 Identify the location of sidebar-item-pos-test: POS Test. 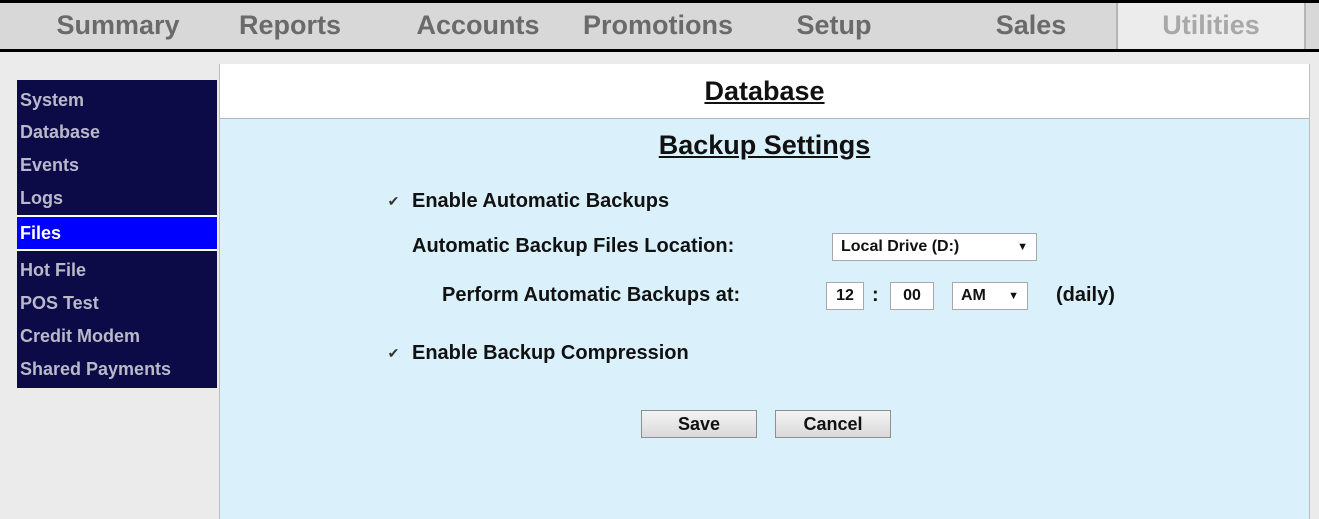
(117, 303).